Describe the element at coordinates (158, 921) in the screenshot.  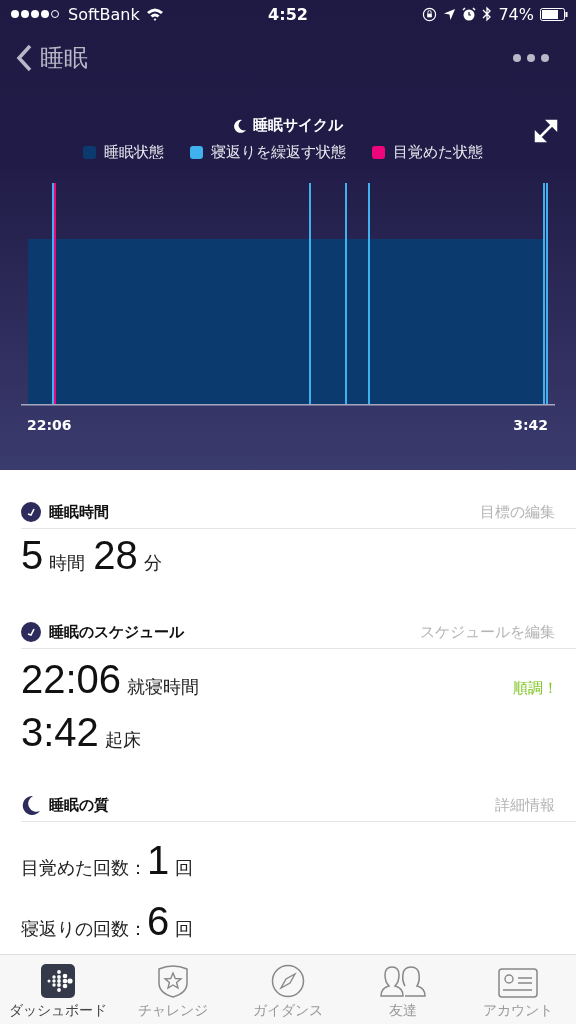
I see `quality-count: 6` at that location.